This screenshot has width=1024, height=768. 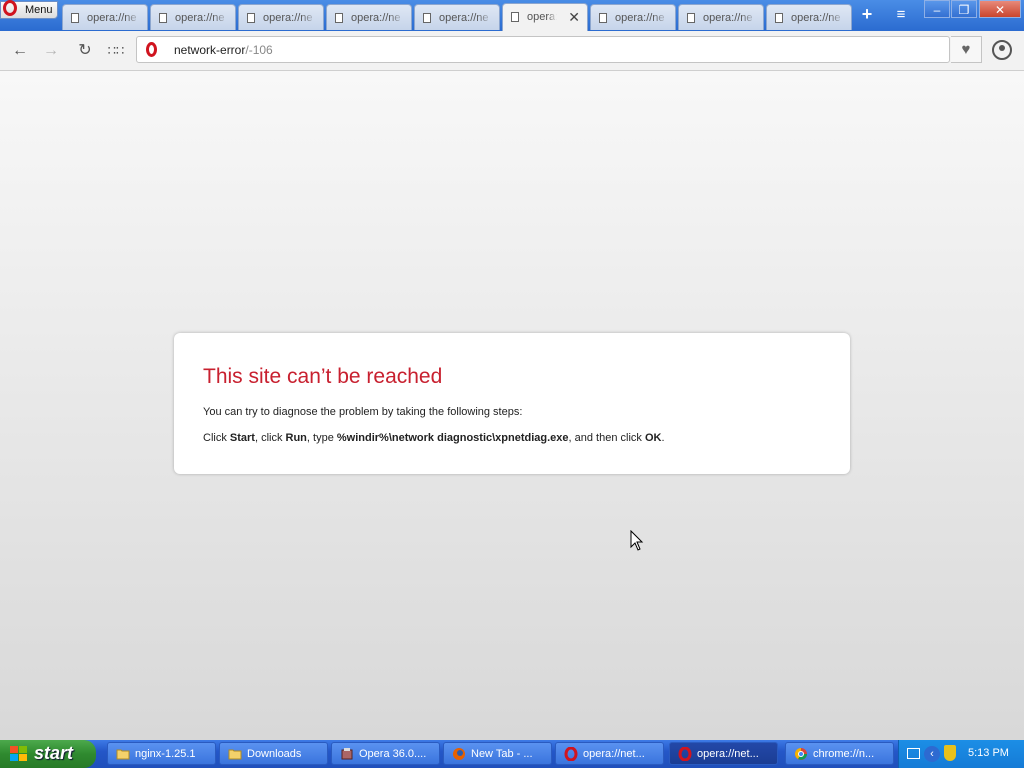 I want to click on forward-arrow-icon: →, so click(x=51, y=51).